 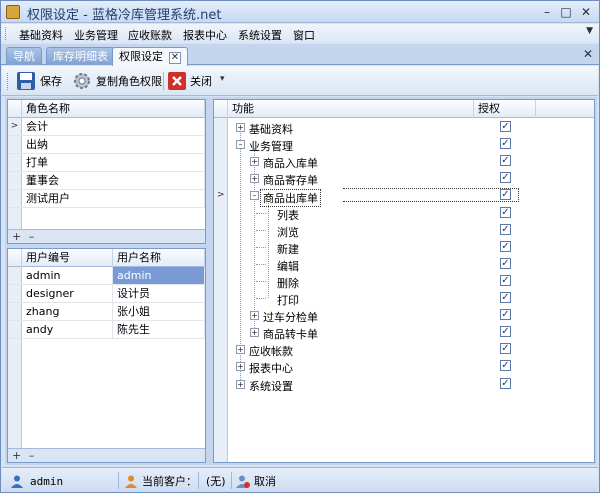 I want to click on user-row: designer 设计员, so click(x=106, y=294).